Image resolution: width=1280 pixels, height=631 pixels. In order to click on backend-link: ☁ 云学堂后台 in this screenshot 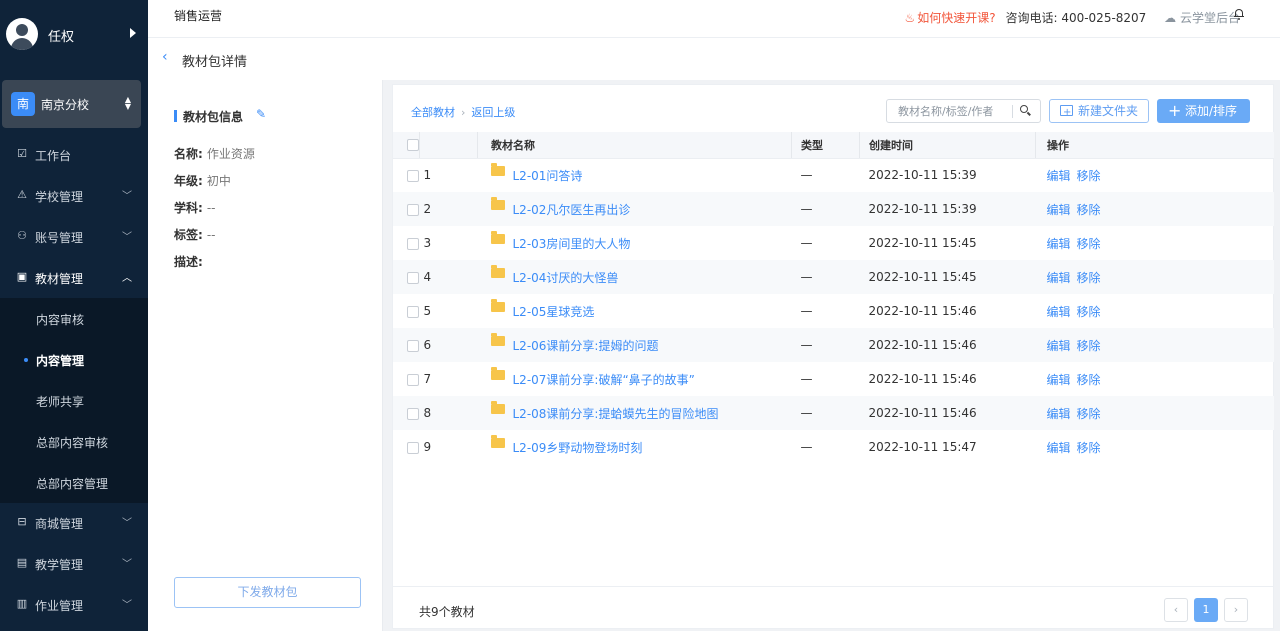, I will do `click(1202, 18)`.